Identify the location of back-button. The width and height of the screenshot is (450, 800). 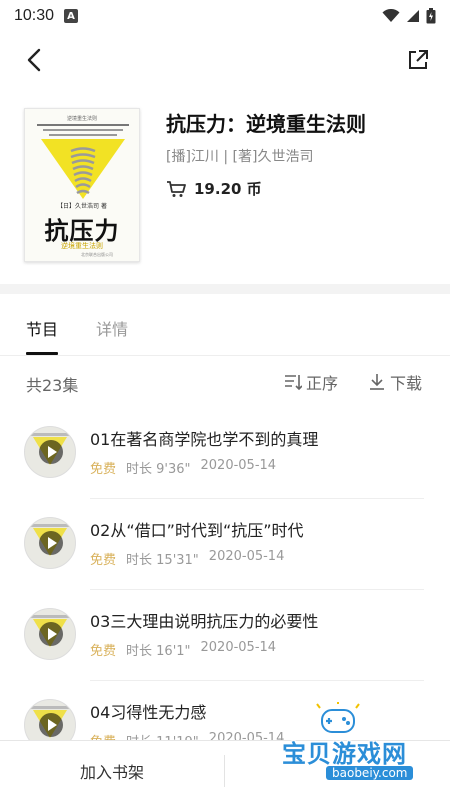
(34, 60).